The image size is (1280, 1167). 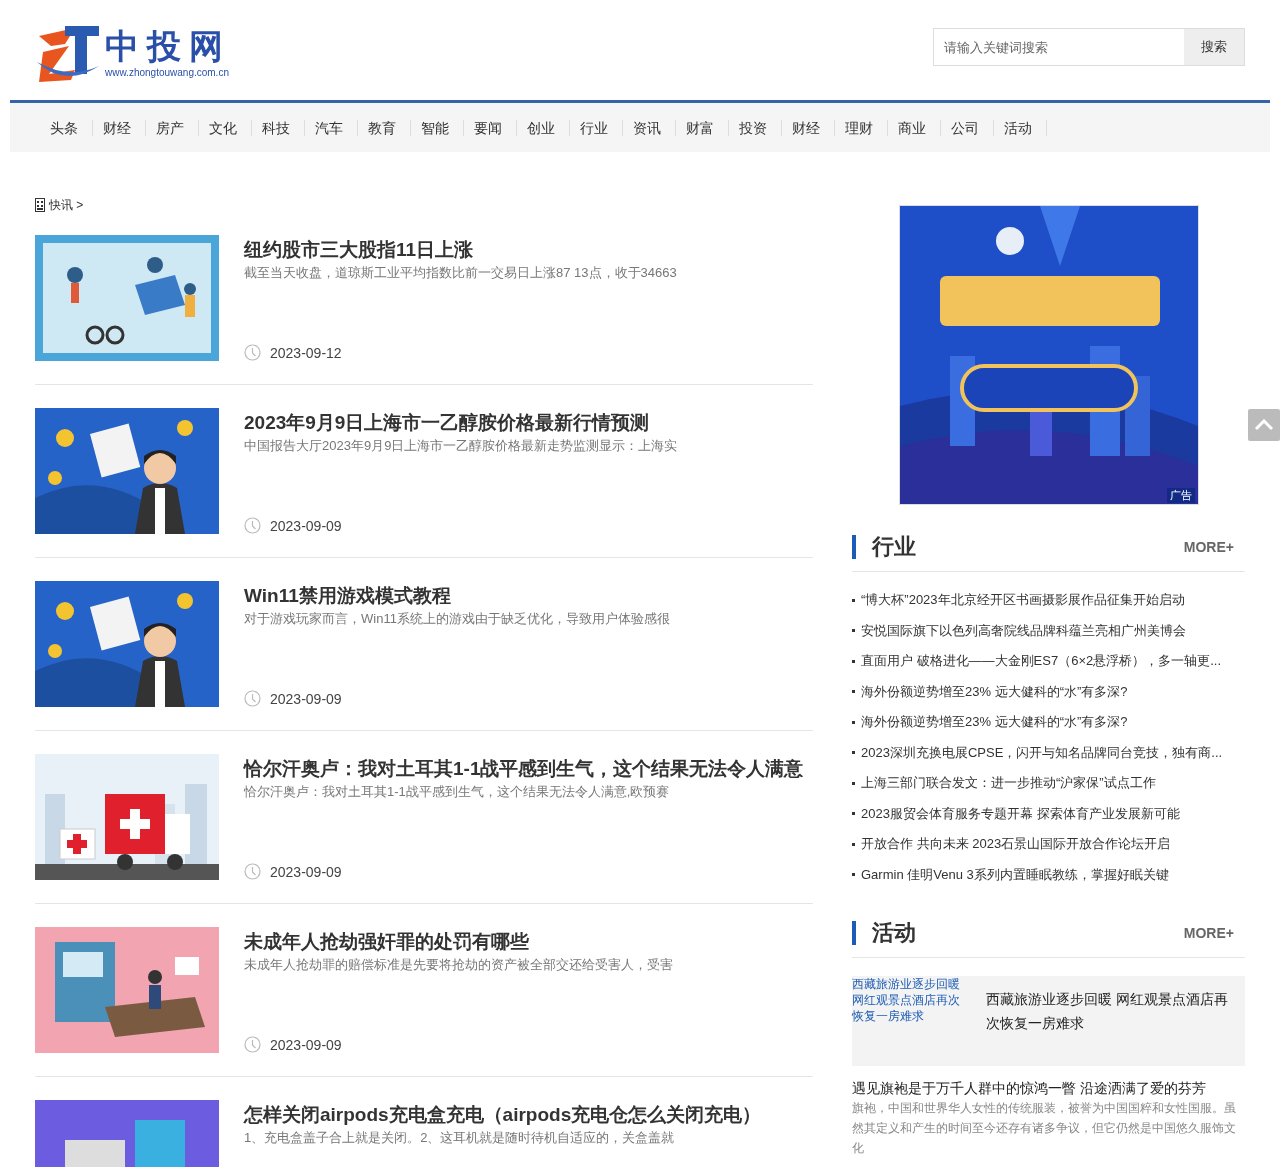 What do you see at coordinates (967, 127) in the screenshot?
I see `nav-link: 公司` at bounding box center [967, 127].